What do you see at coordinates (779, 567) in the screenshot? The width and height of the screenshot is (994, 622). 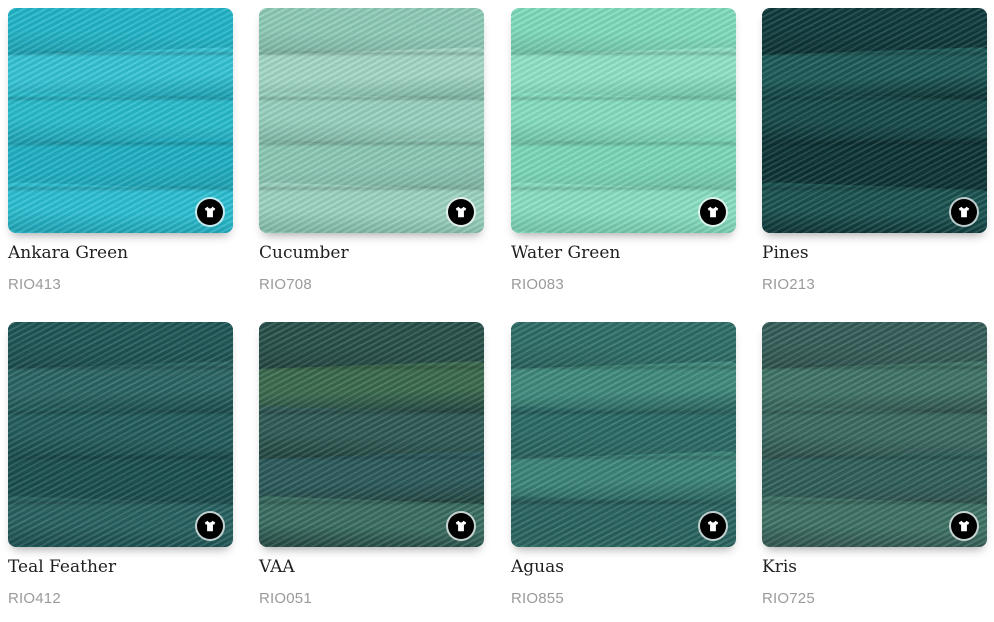 I see `product-name: Kris` at bounding box center [779, 567].